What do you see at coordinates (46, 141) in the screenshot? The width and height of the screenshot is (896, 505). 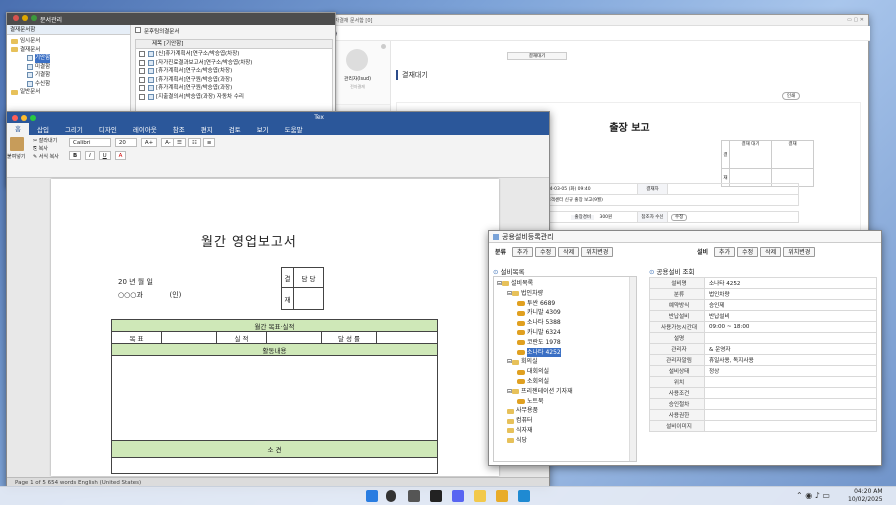 I see `cut-button: ✂ 잘라내기` at bounding box center [46, 141].